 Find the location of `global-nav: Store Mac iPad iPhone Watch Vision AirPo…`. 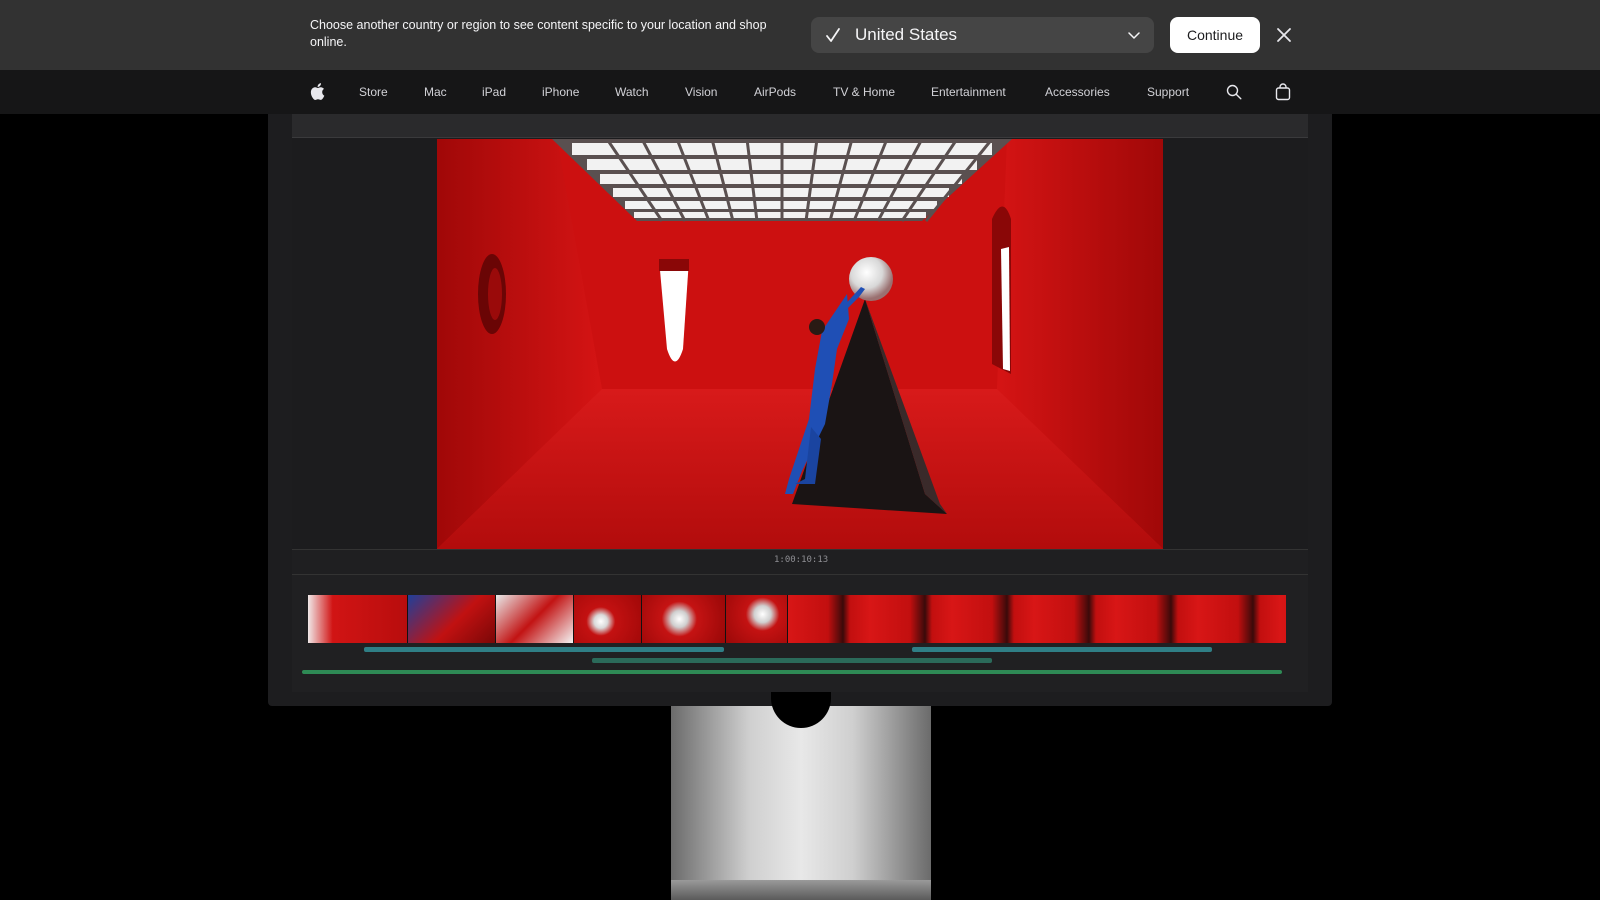

global-nav: Store Mac iPad iPhone Watch Vision AirPo… is located at coordinates (800, 92).